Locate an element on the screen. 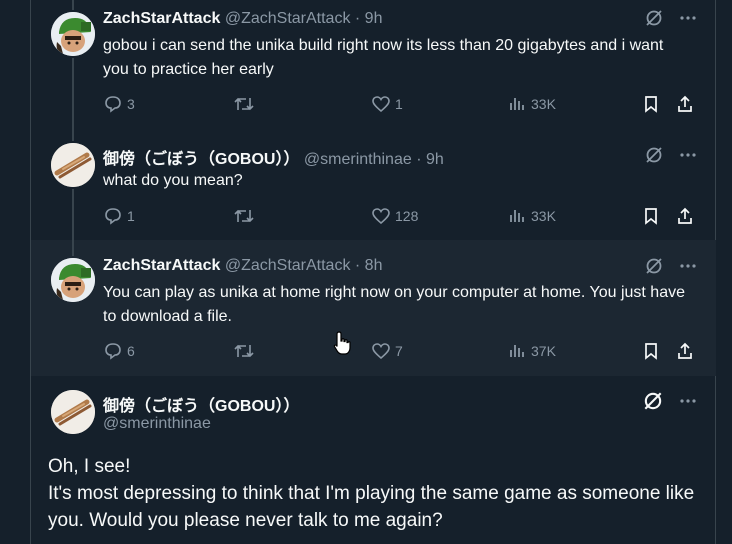 This screenshot has width=732, height=544. views-count: 37K is located at coordinates (543, 351).